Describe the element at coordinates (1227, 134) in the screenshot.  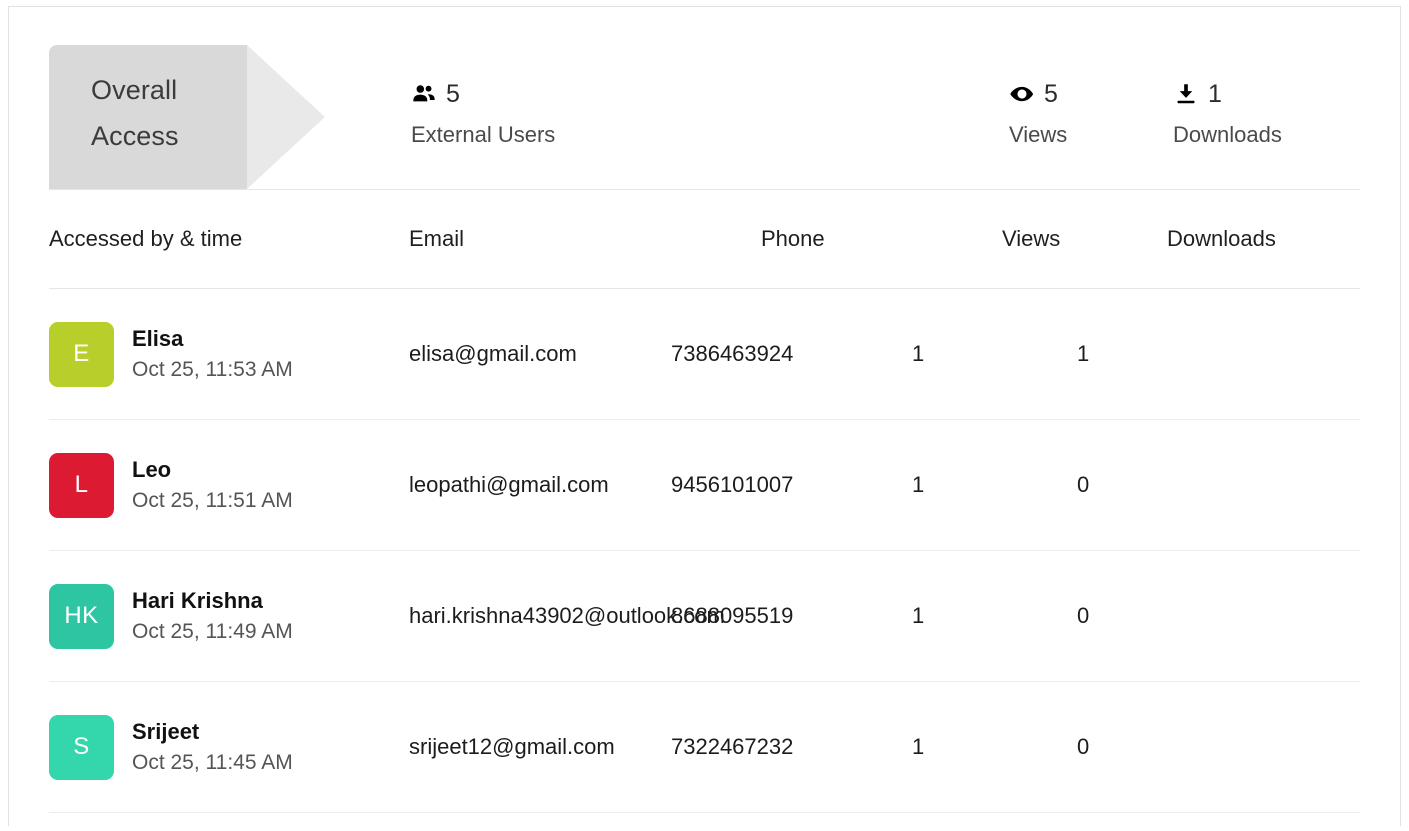
I see `stat-label: Downloads` at that location.